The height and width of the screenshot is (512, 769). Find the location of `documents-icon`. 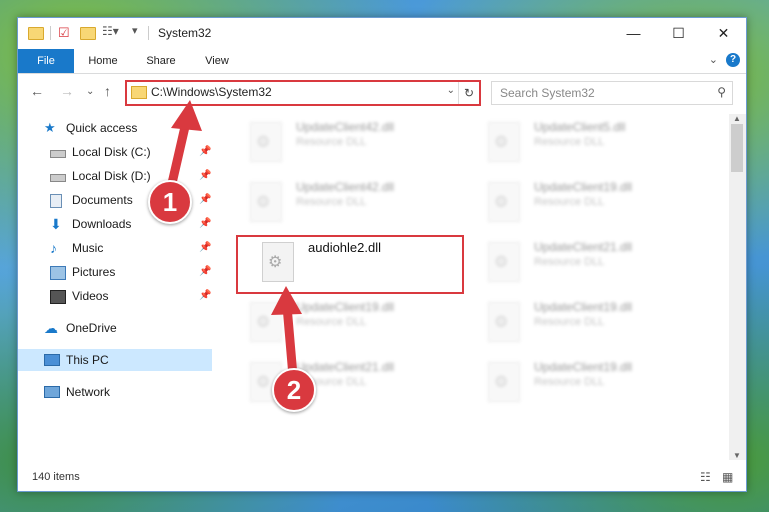

documents-icon is located at coordinates (56, 201).